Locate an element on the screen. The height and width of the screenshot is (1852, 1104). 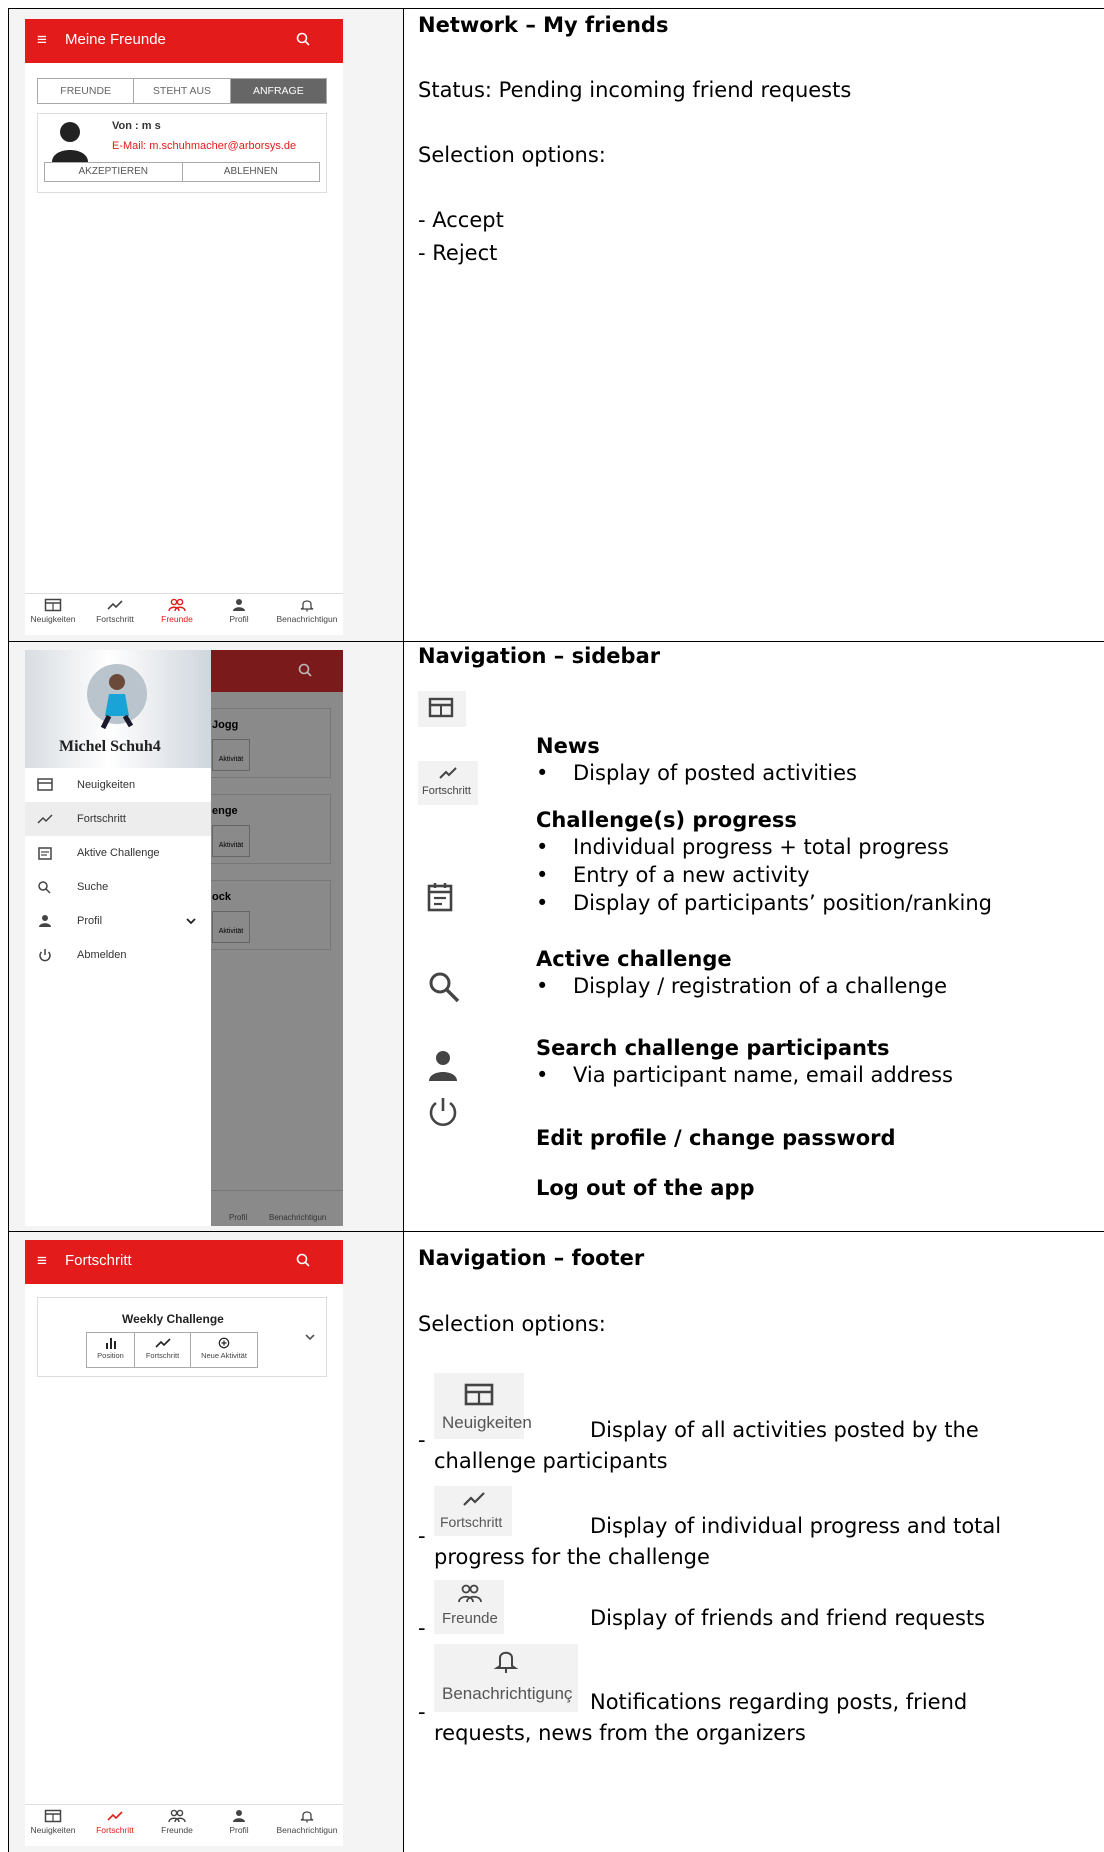
section-heading: Navigation – footer is located at coordinates (531, 1258).